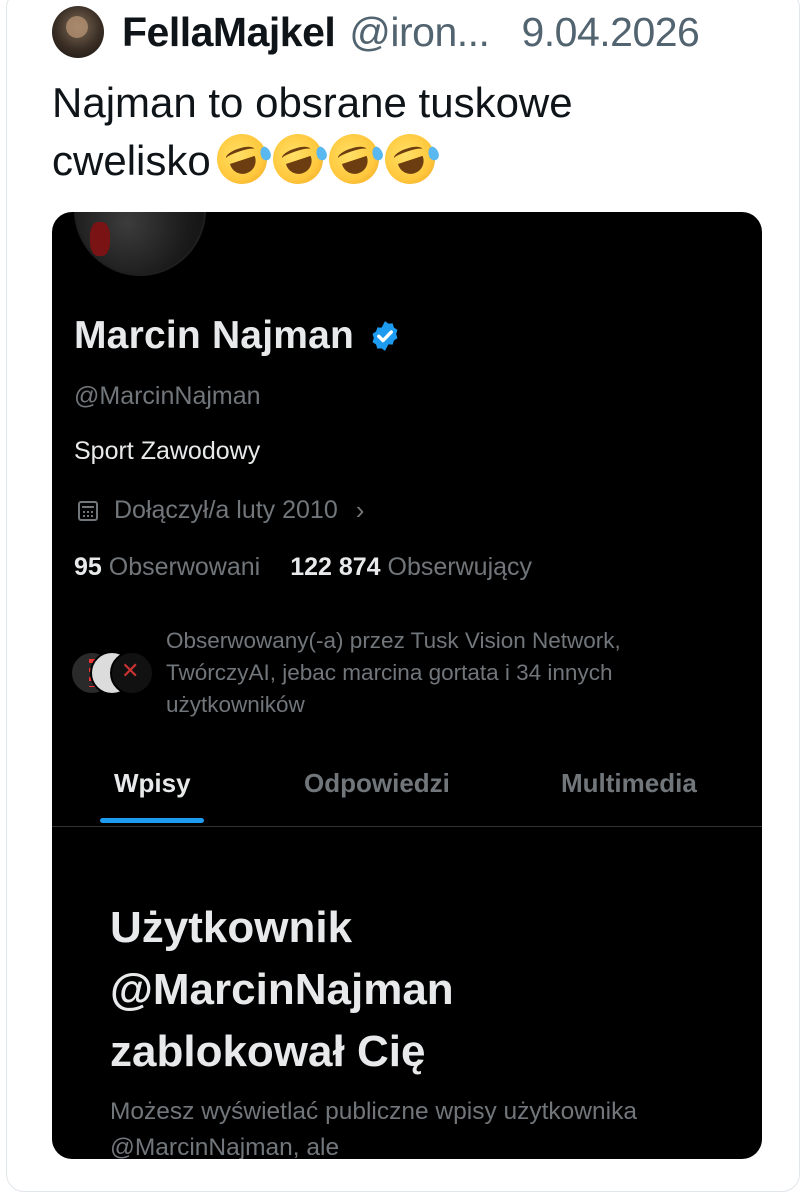  I want to click on profile-tabs: Wpisy Odpowiedzi Multimedia, so click(407, 790).